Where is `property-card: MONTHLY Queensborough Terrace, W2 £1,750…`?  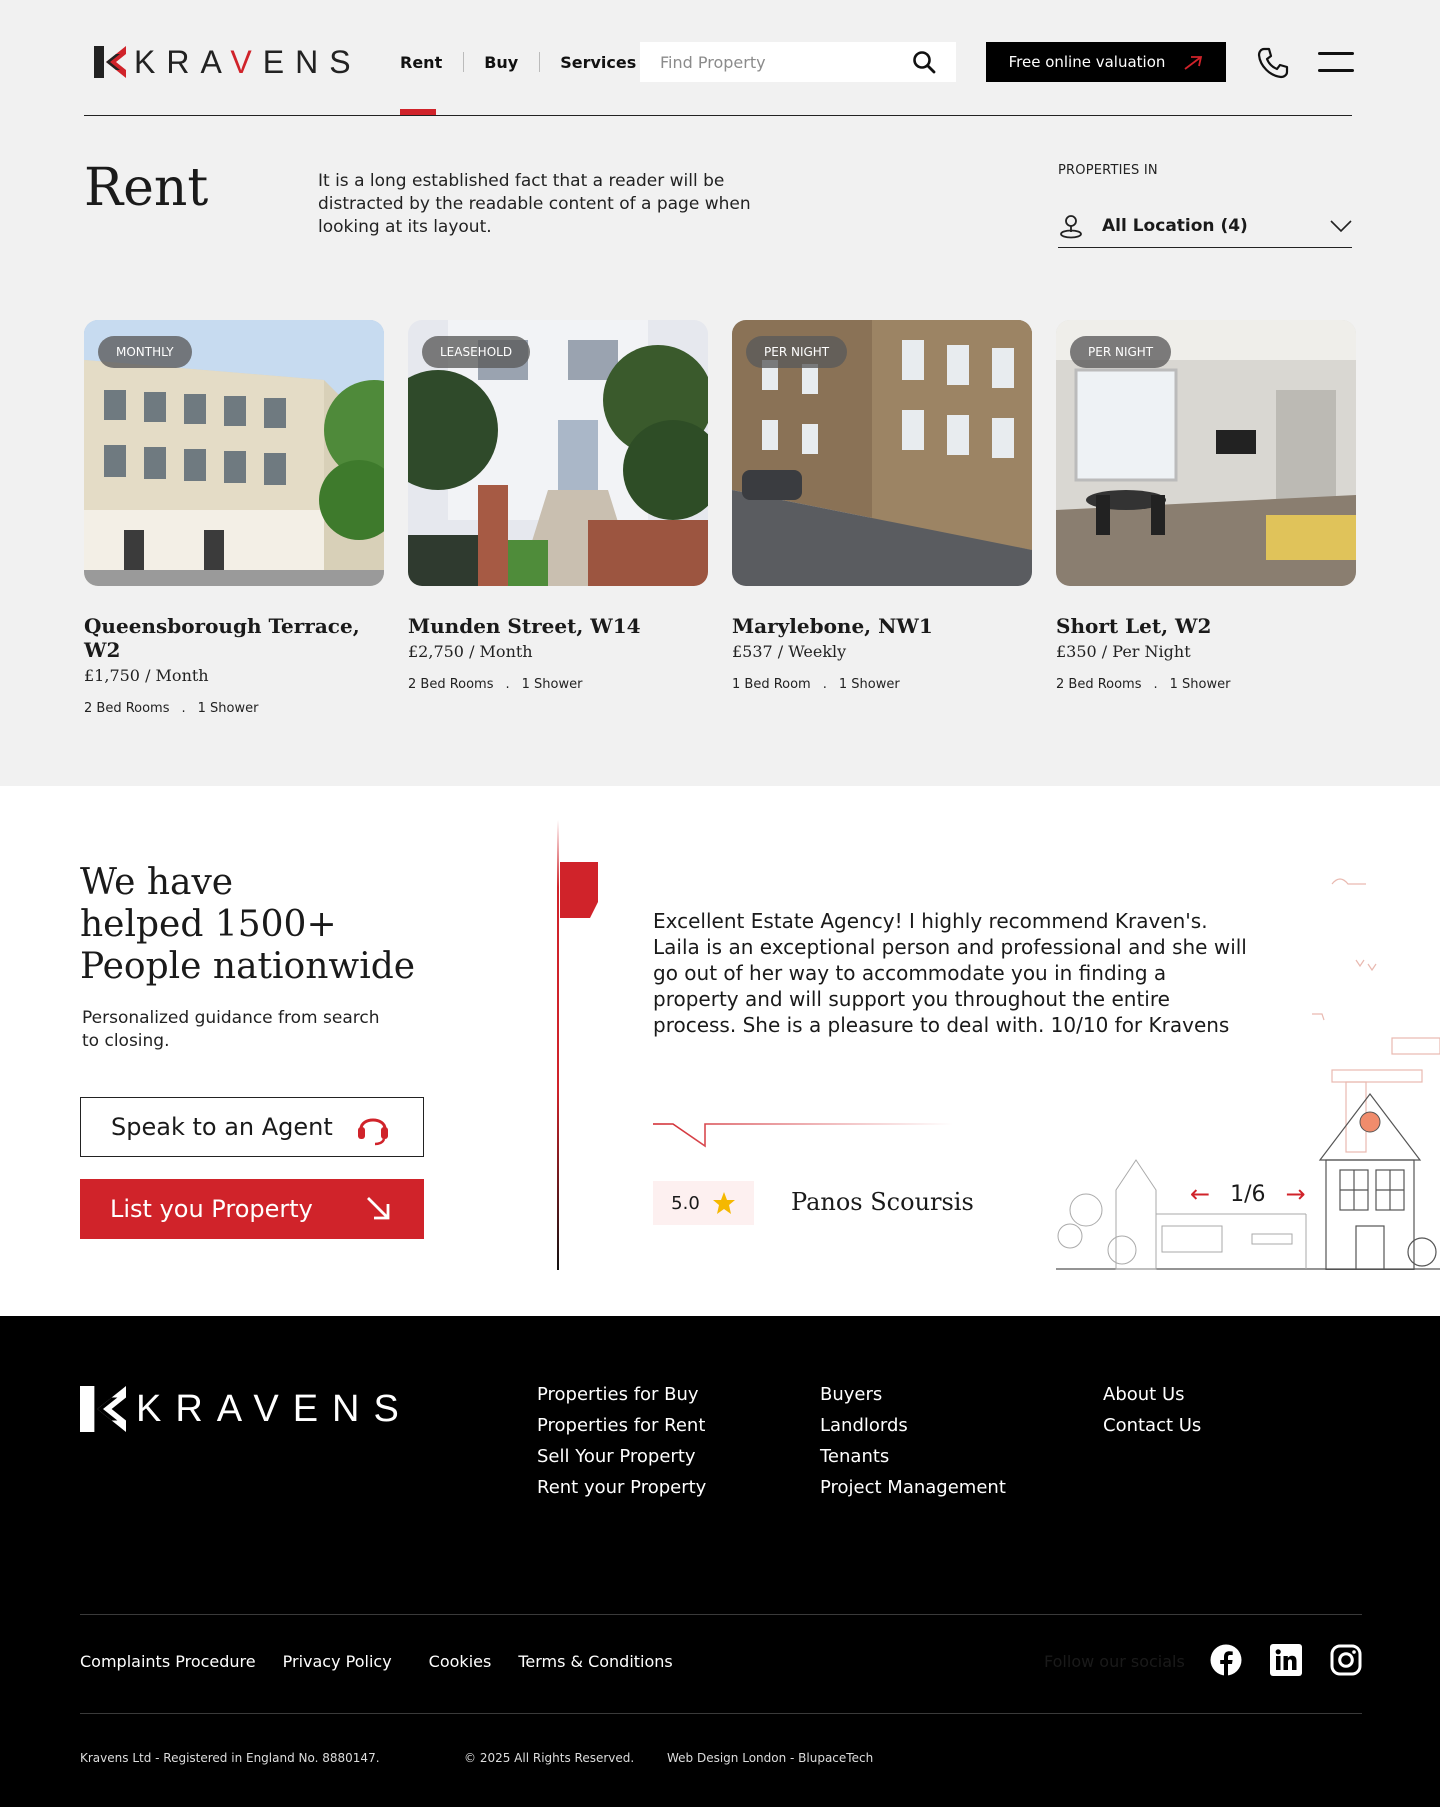 property-card: MONTHLY Queensborough Terrace, W2 £1,750… is located at coordinates (234, 518).